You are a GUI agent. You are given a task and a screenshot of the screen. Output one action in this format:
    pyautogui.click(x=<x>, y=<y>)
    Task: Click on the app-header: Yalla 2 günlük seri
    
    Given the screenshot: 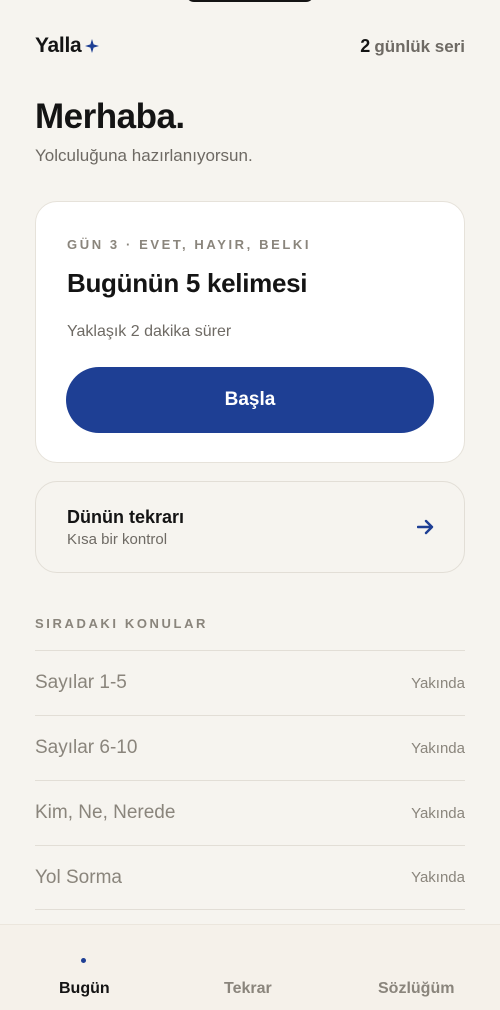 What is the action you would take?
    pyautogui.click(x=250, y=46)
    